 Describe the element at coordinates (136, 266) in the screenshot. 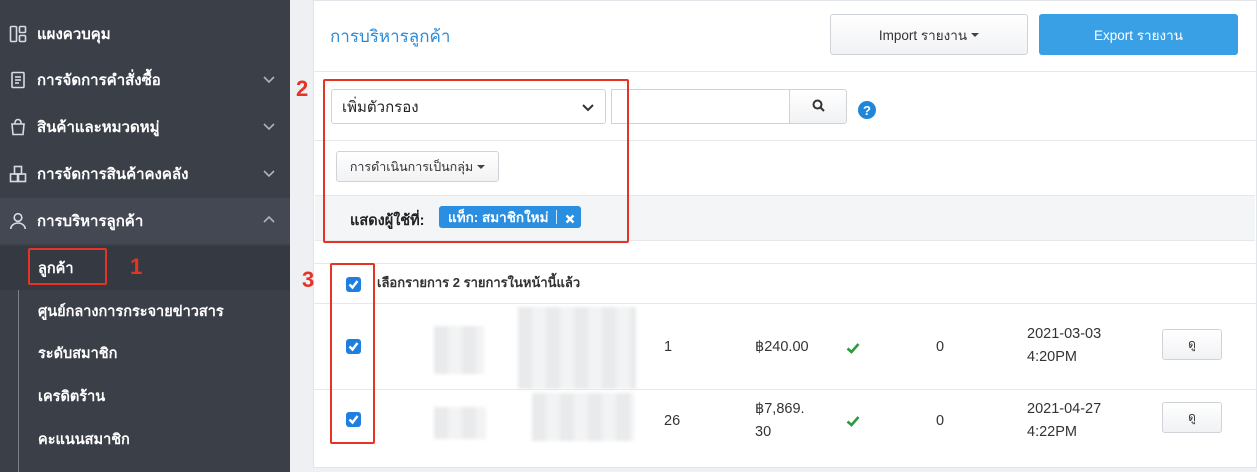

I see `annotation-number-1: 1` at that location.